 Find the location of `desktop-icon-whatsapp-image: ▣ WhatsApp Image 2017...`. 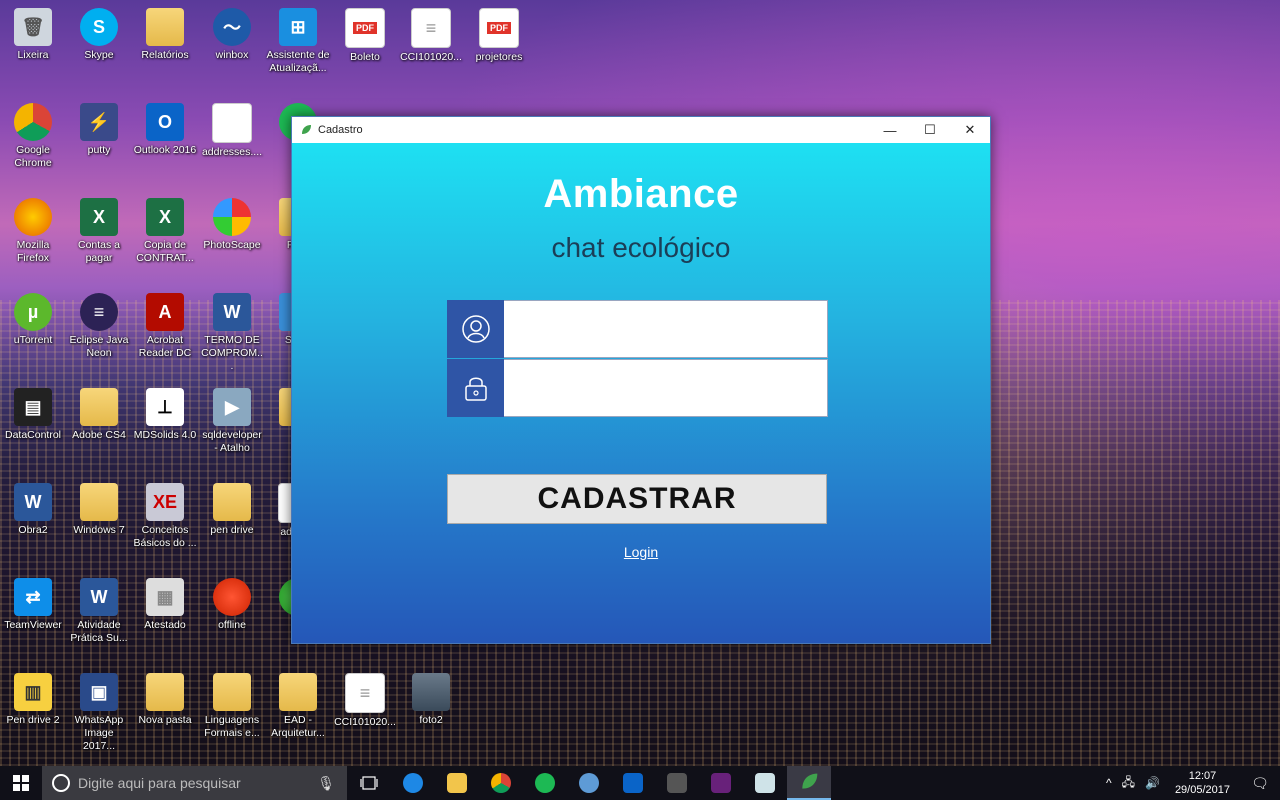

desktop-icon-whatsapp-image: ▣ WhatsApp Image 2017... is located at coordinates (99, 713).